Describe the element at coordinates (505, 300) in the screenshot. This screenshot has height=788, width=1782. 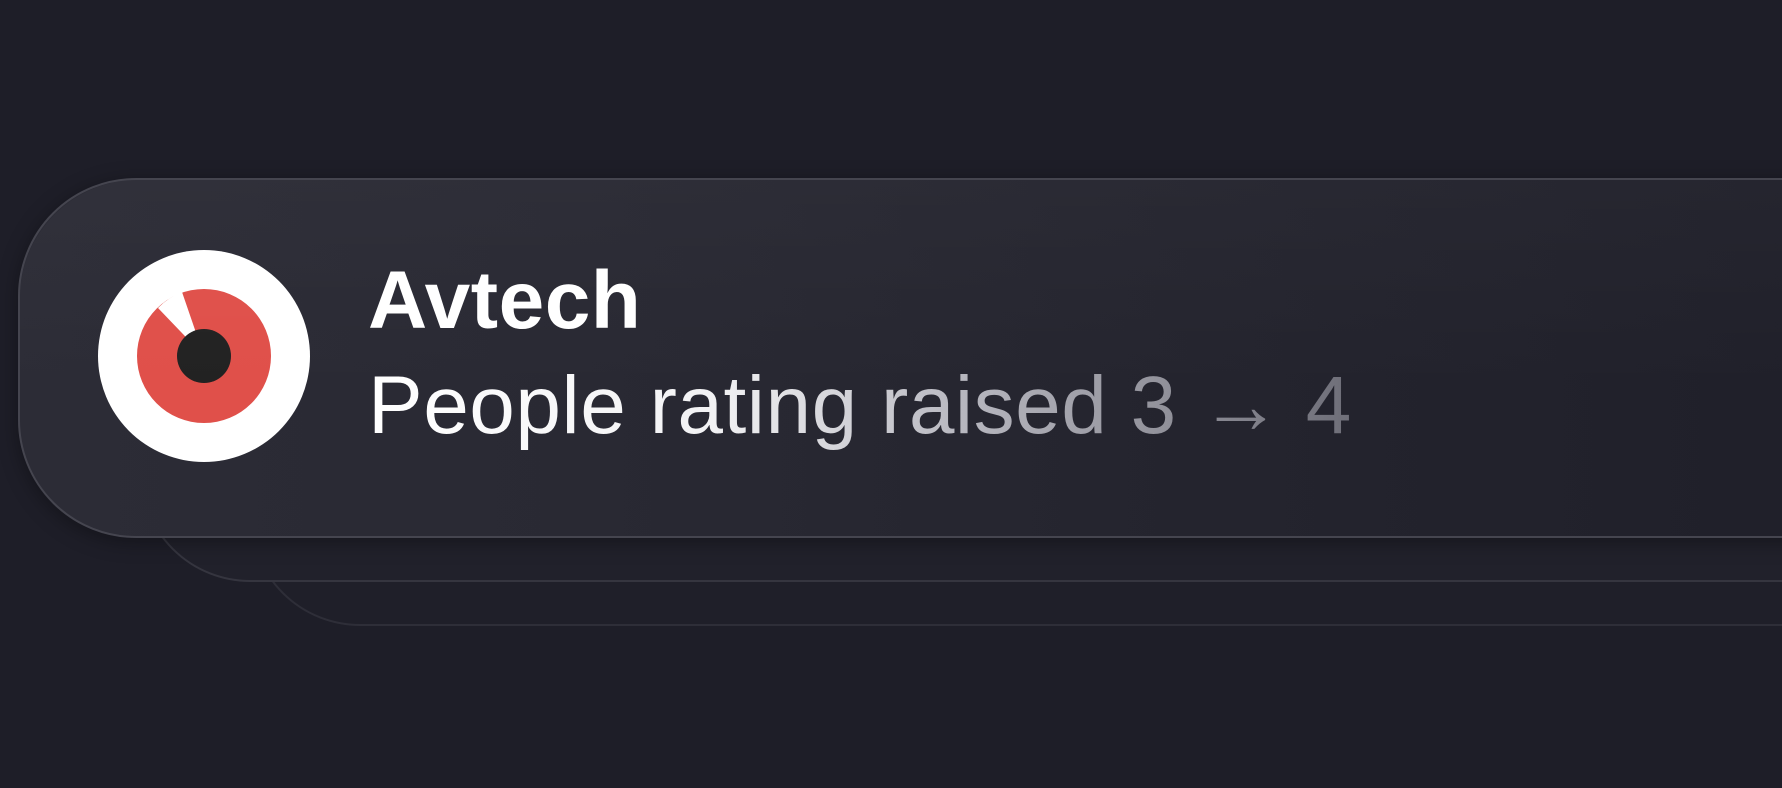
I see `notification-app-name: Avtech` at that location.